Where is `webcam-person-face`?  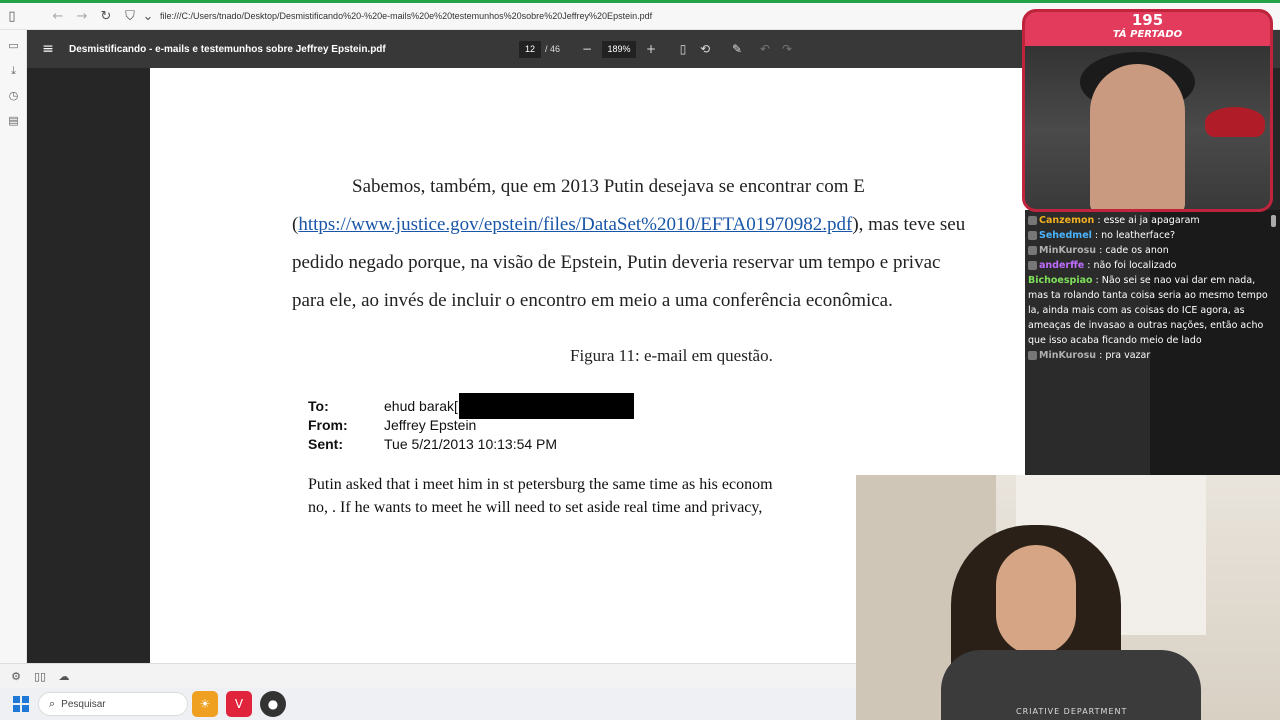
webcam-person-face is located at coordinates (1036, 600).